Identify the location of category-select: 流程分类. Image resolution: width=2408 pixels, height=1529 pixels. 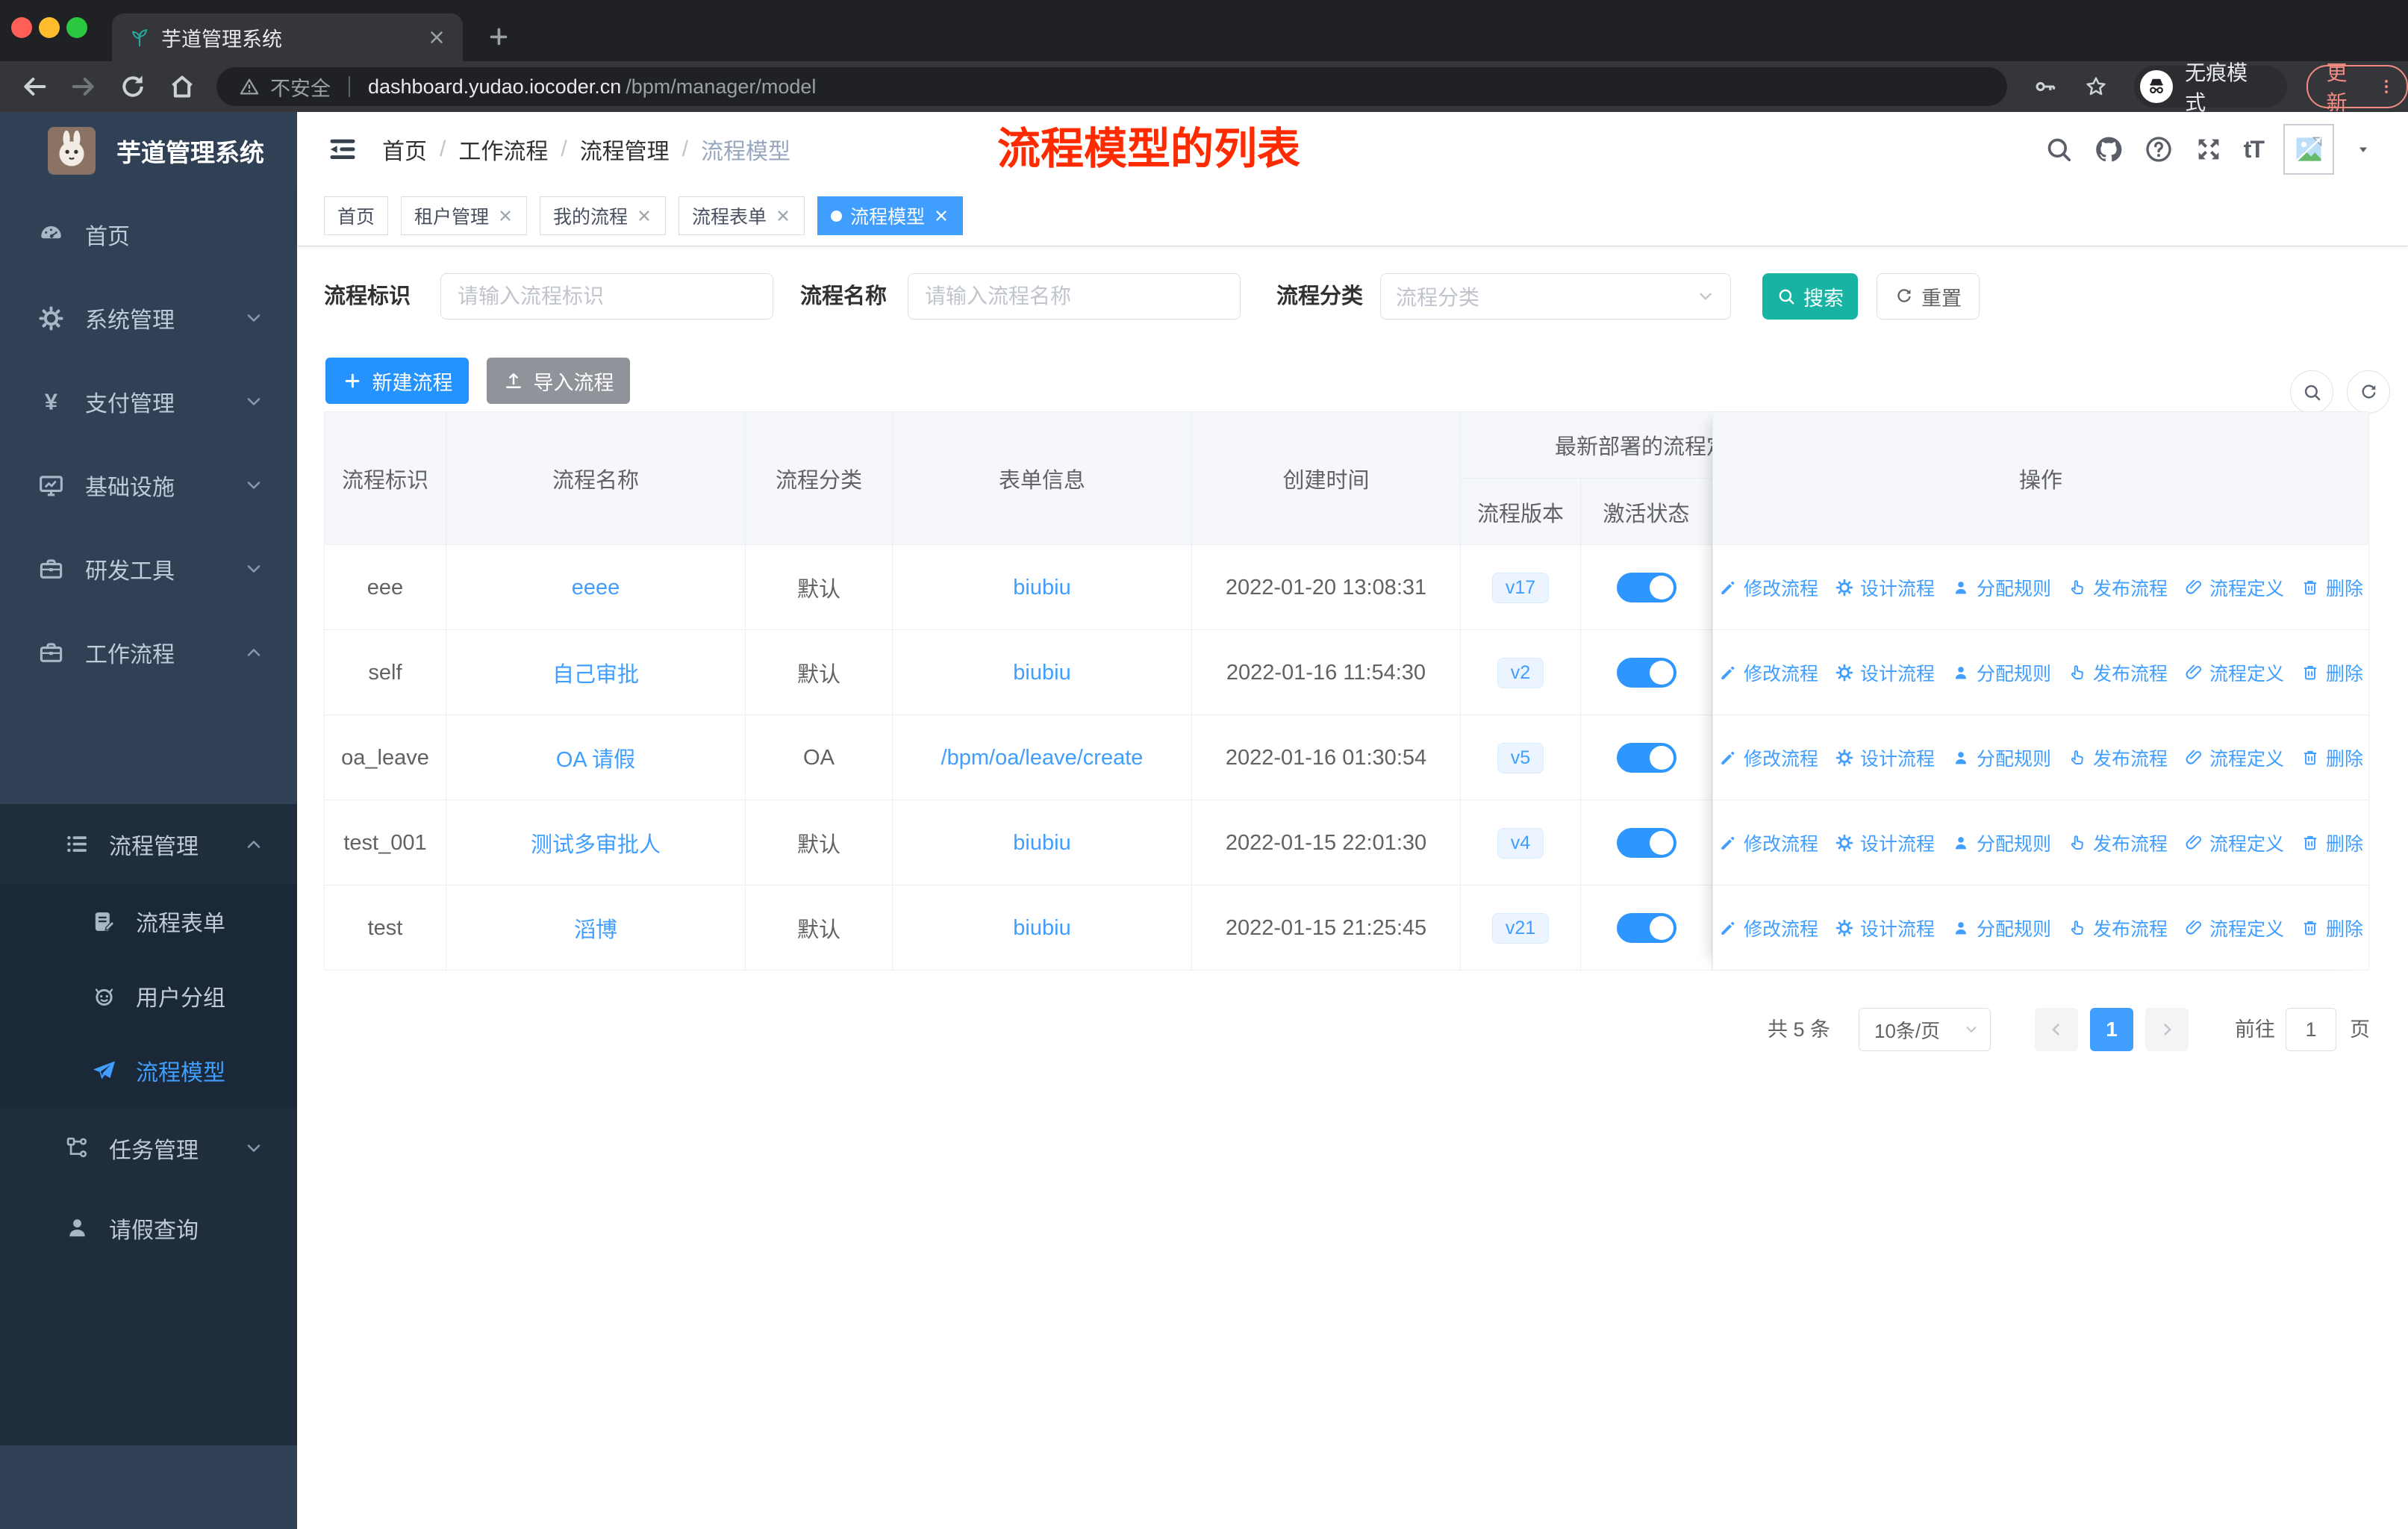
(1555, 297).